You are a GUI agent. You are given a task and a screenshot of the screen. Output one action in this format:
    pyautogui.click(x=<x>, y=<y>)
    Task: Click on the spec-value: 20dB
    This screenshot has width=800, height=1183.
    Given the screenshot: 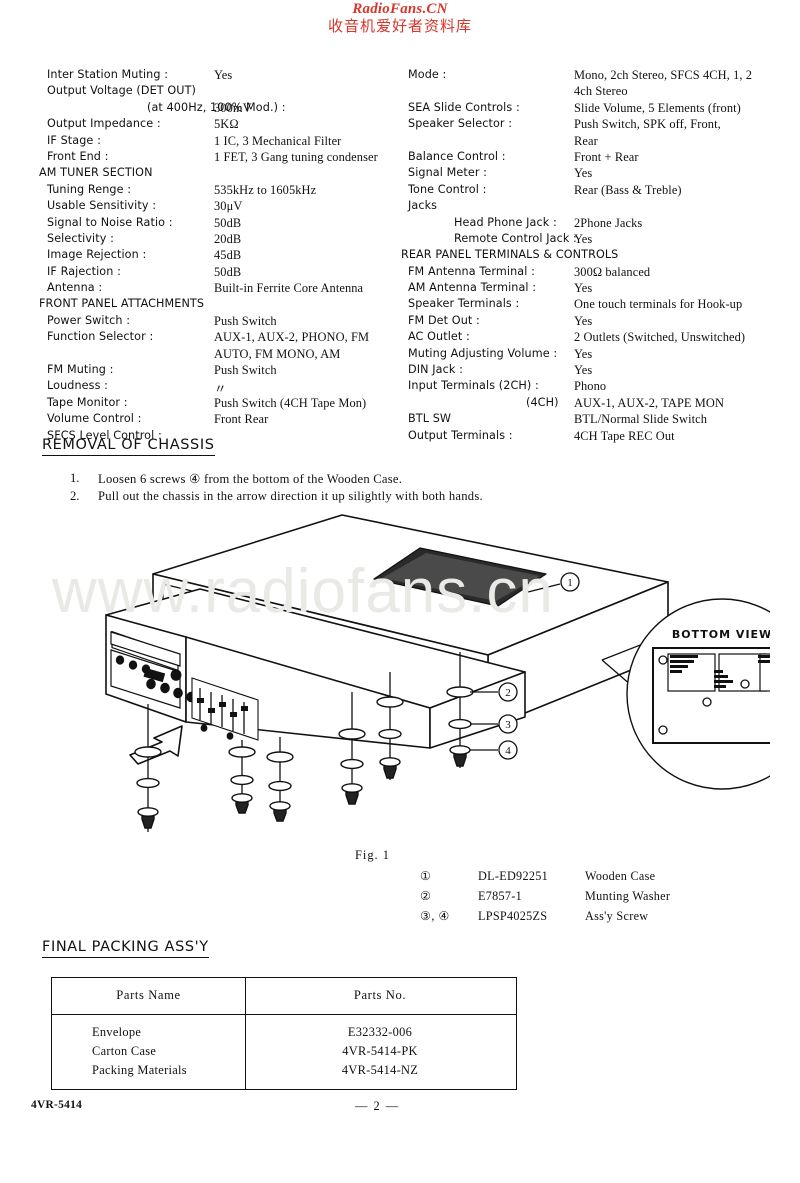 What is the action you would take?
    pyautogui.click(x=228, y=238)
    